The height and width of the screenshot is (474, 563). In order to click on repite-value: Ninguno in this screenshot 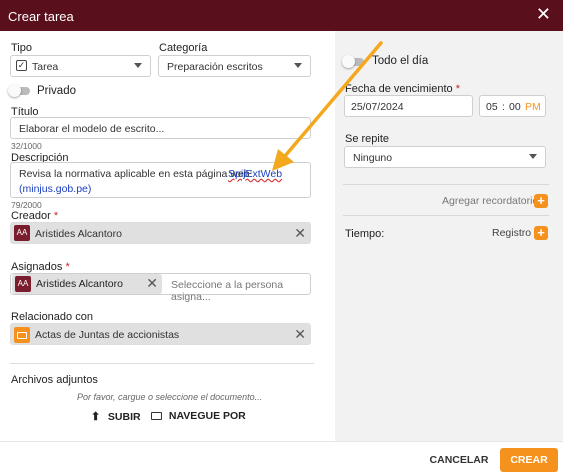, I will do `click(373, 158)`.